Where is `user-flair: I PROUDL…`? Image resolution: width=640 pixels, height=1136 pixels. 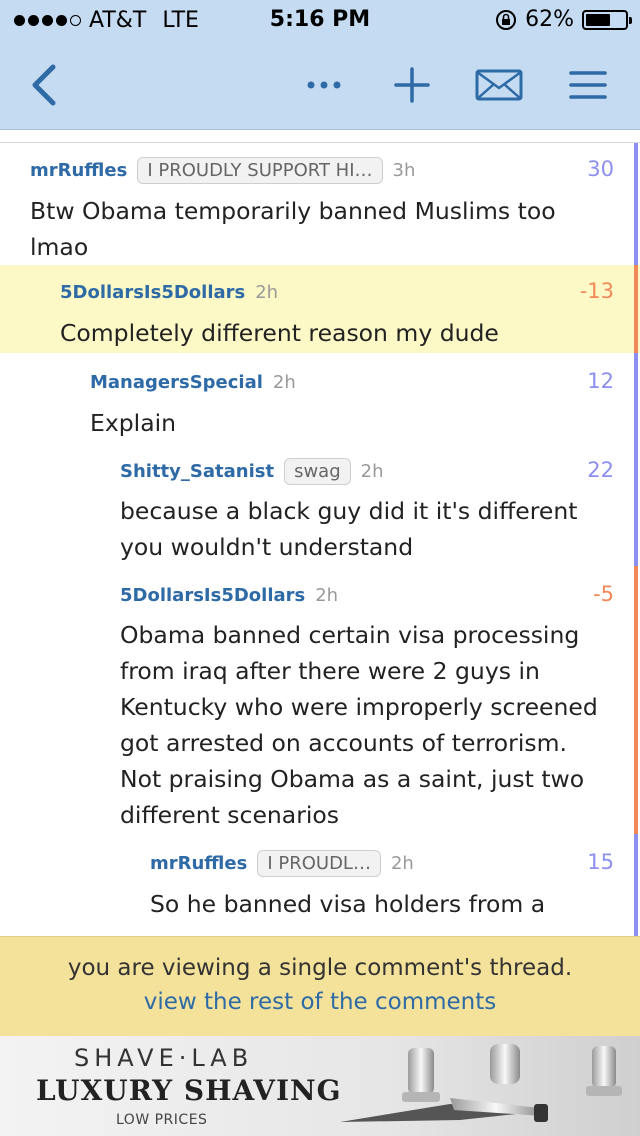
user-flair: I PROUDL… is located at coordinates (319, 863).